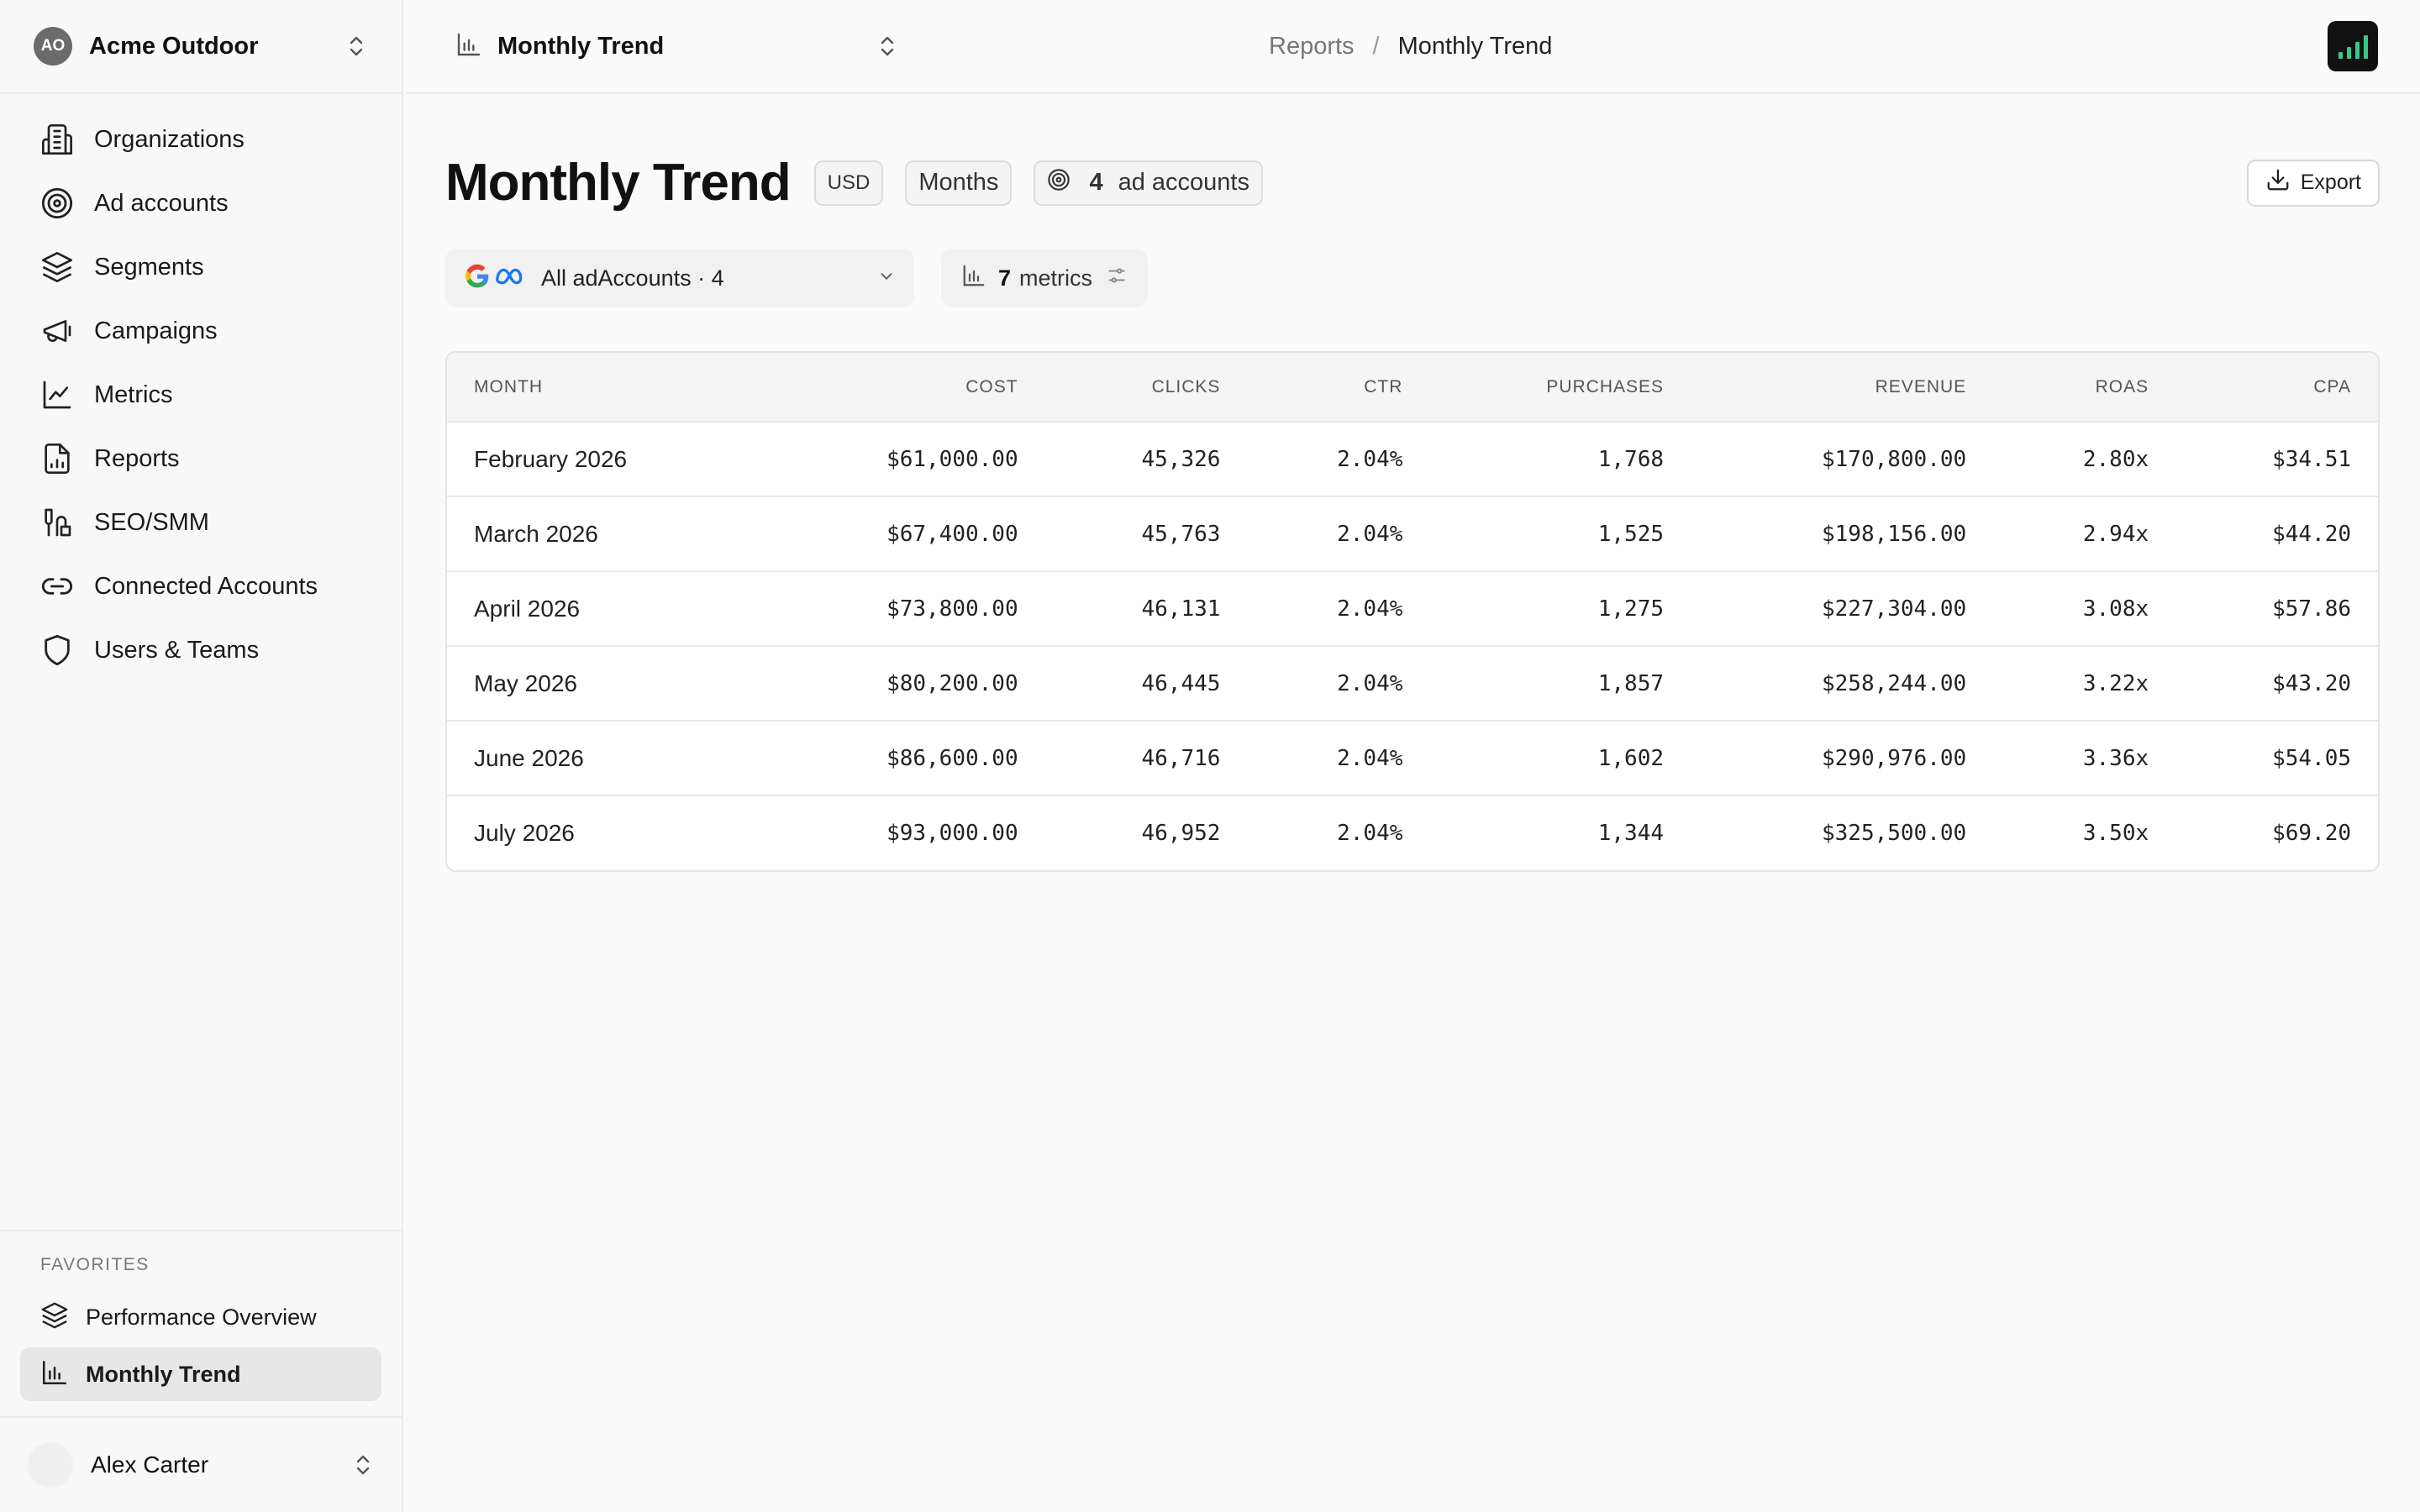 The width and height of the screenshot is (2420, 1512). What do you see at coordinates (163, 1374) in the screenshot?
I see `favorite-label: Monthly Trend` at bounding box center [163, 1374].